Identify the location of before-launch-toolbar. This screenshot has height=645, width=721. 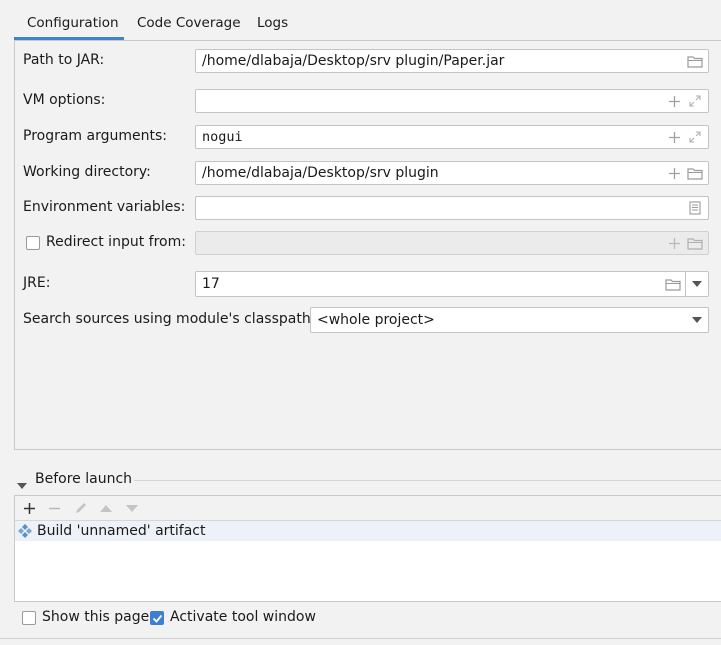
(368, 508).